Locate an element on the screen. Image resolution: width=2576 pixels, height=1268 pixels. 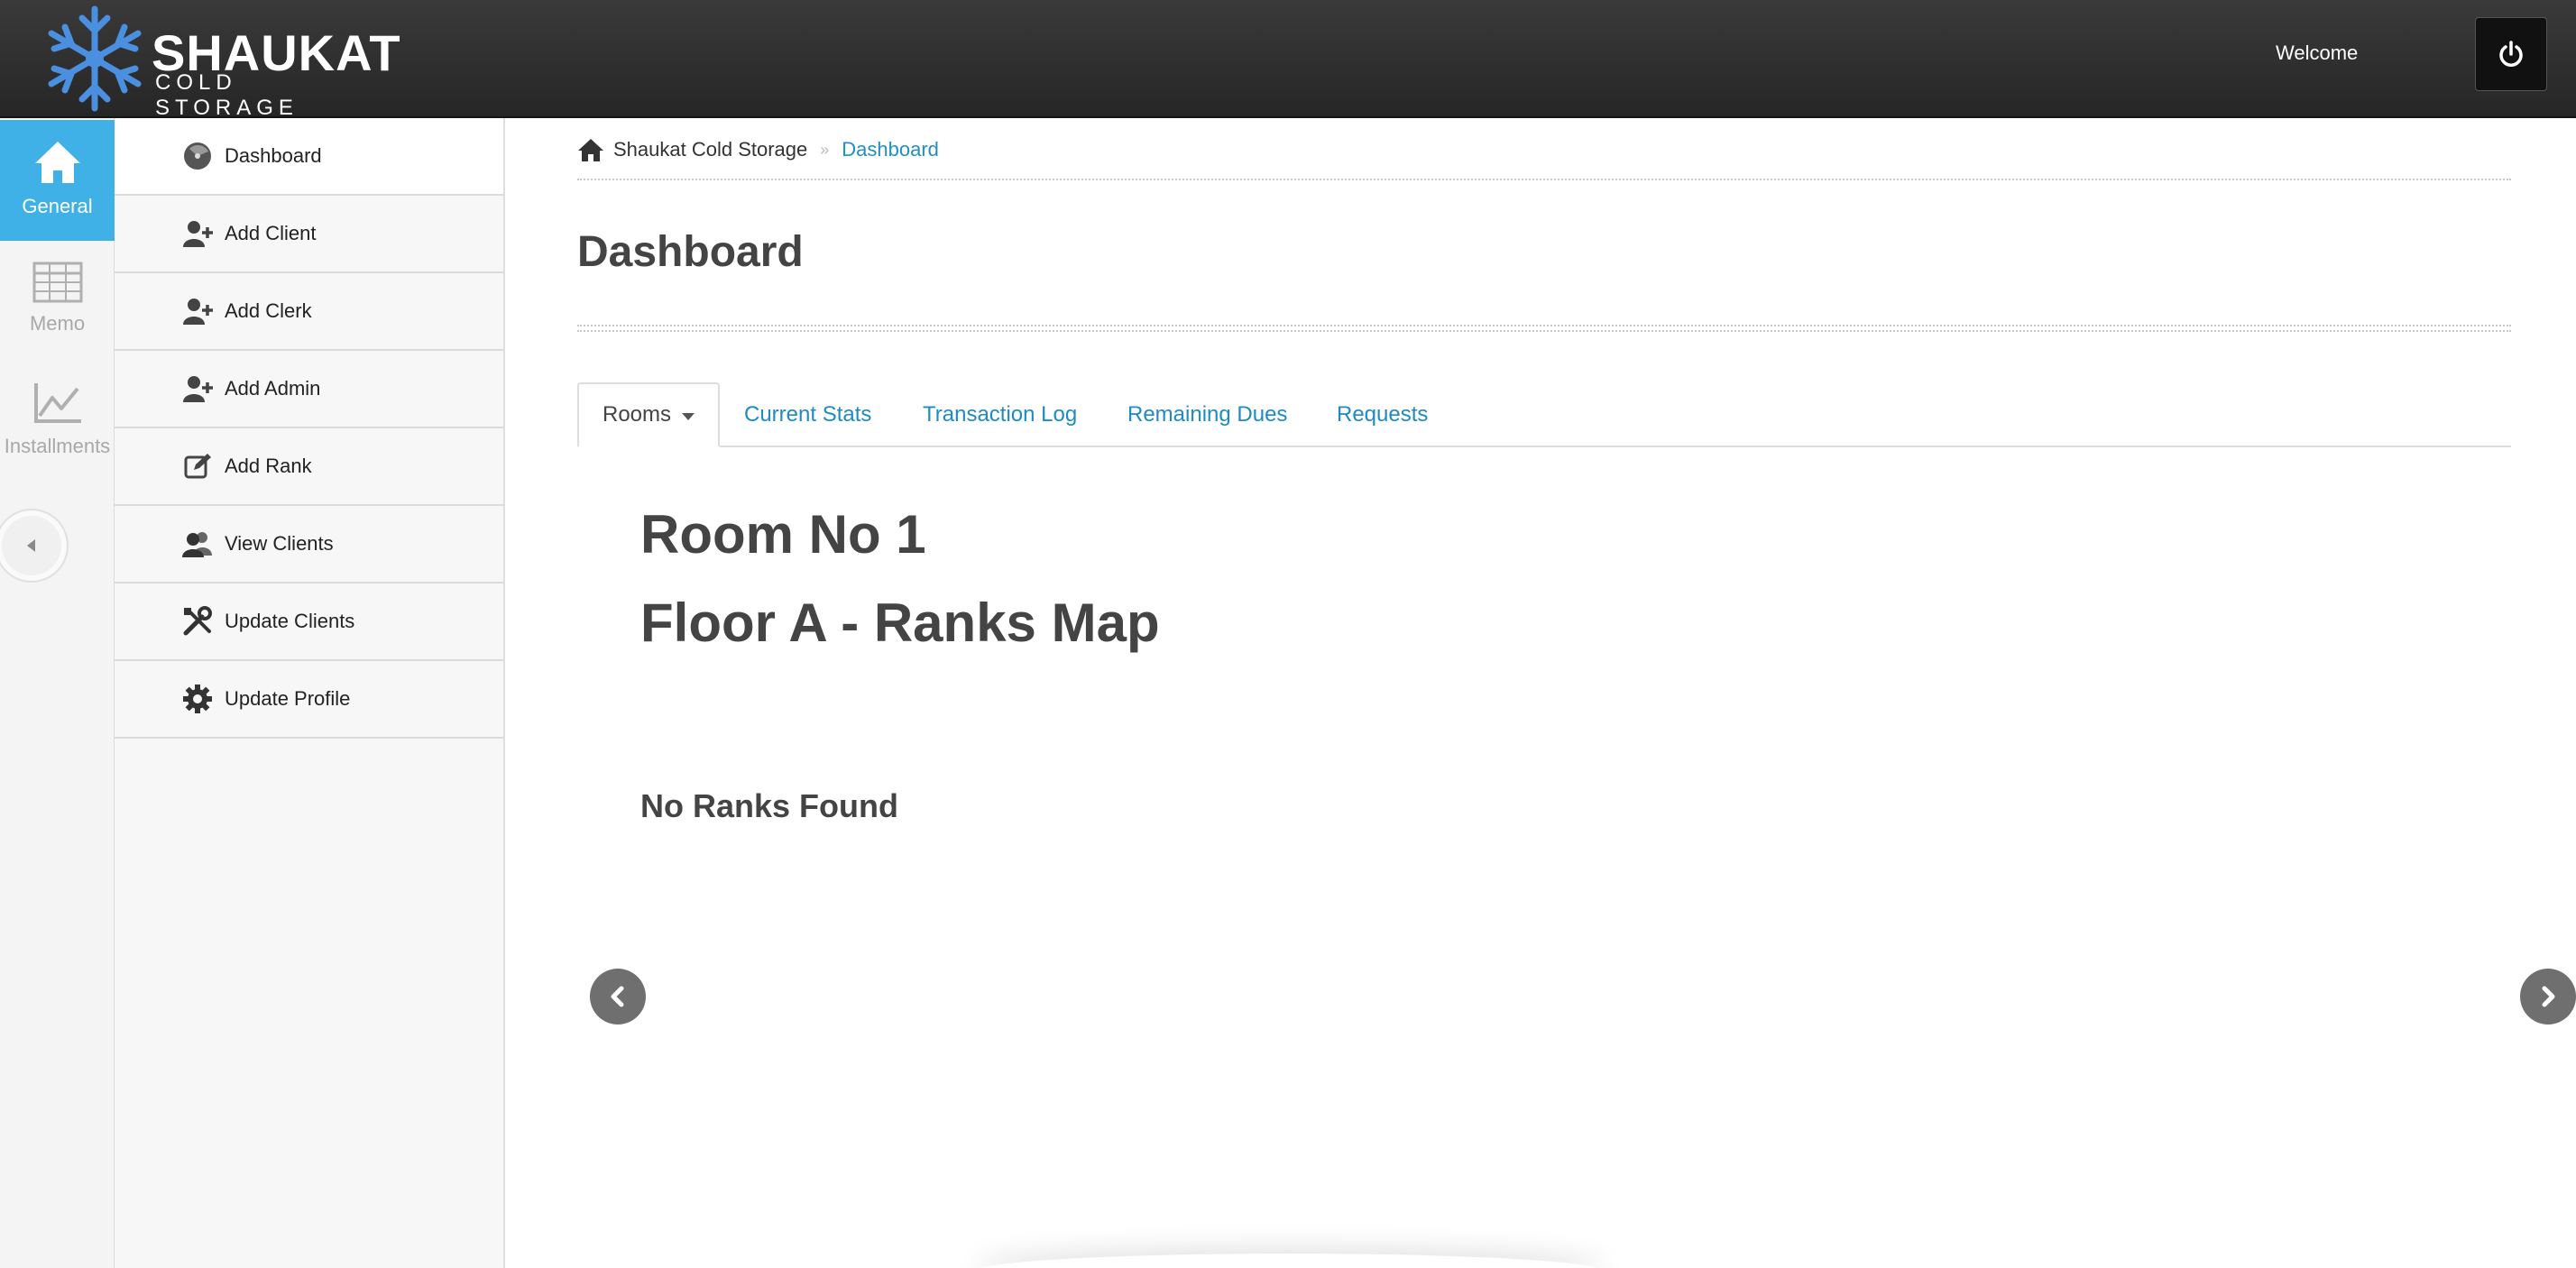
gear-icon is located at coordinates (198, 699).